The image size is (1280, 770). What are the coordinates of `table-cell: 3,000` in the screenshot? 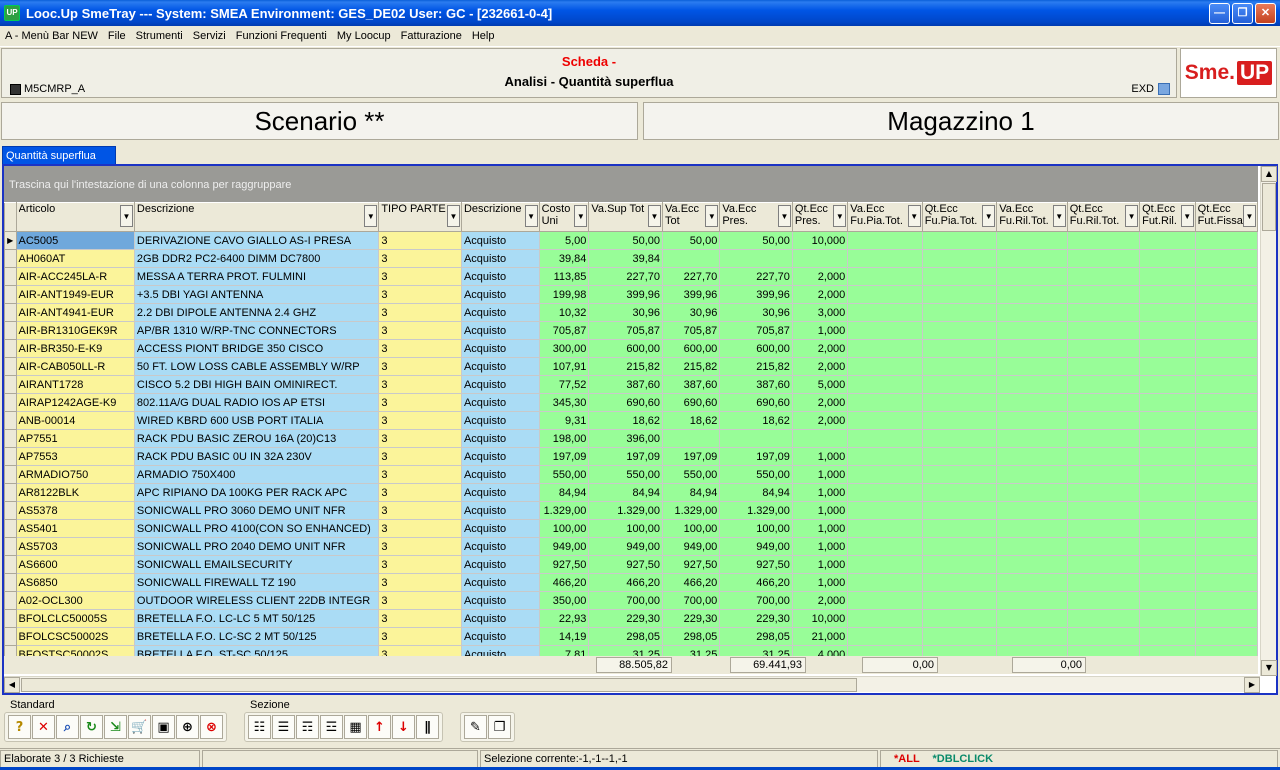 It's located at (820, 312).